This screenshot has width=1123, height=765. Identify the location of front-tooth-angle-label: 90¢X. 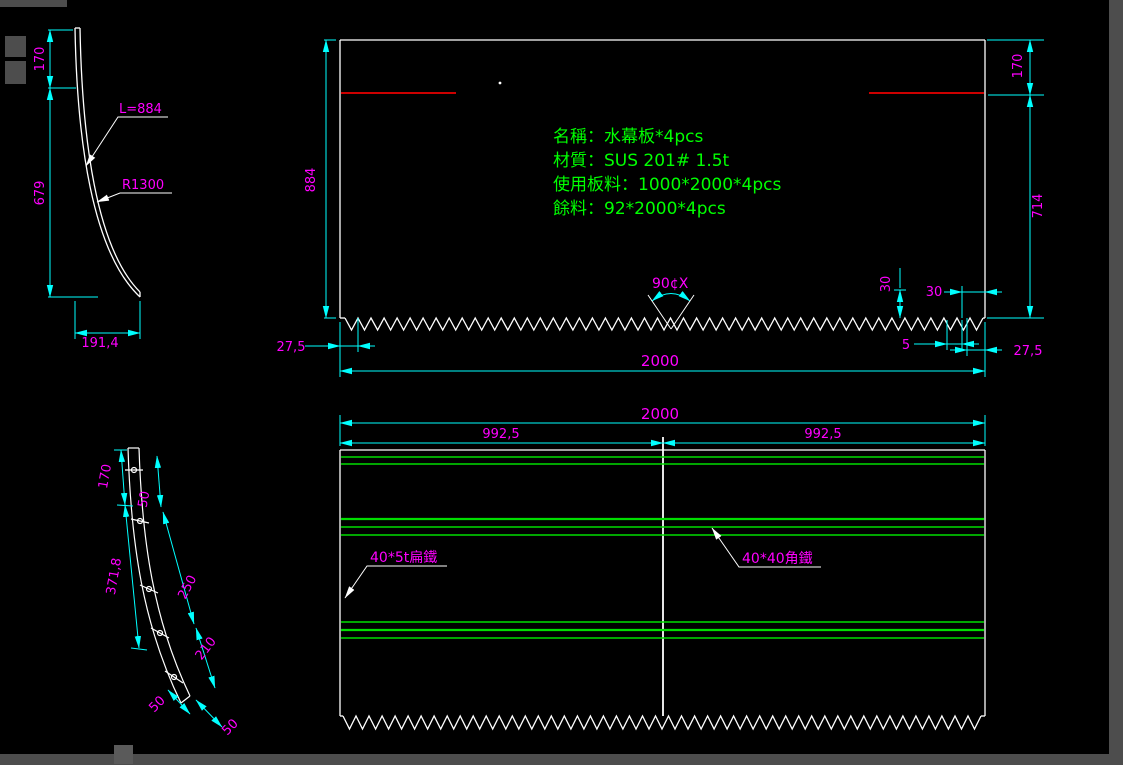
(670, 284).